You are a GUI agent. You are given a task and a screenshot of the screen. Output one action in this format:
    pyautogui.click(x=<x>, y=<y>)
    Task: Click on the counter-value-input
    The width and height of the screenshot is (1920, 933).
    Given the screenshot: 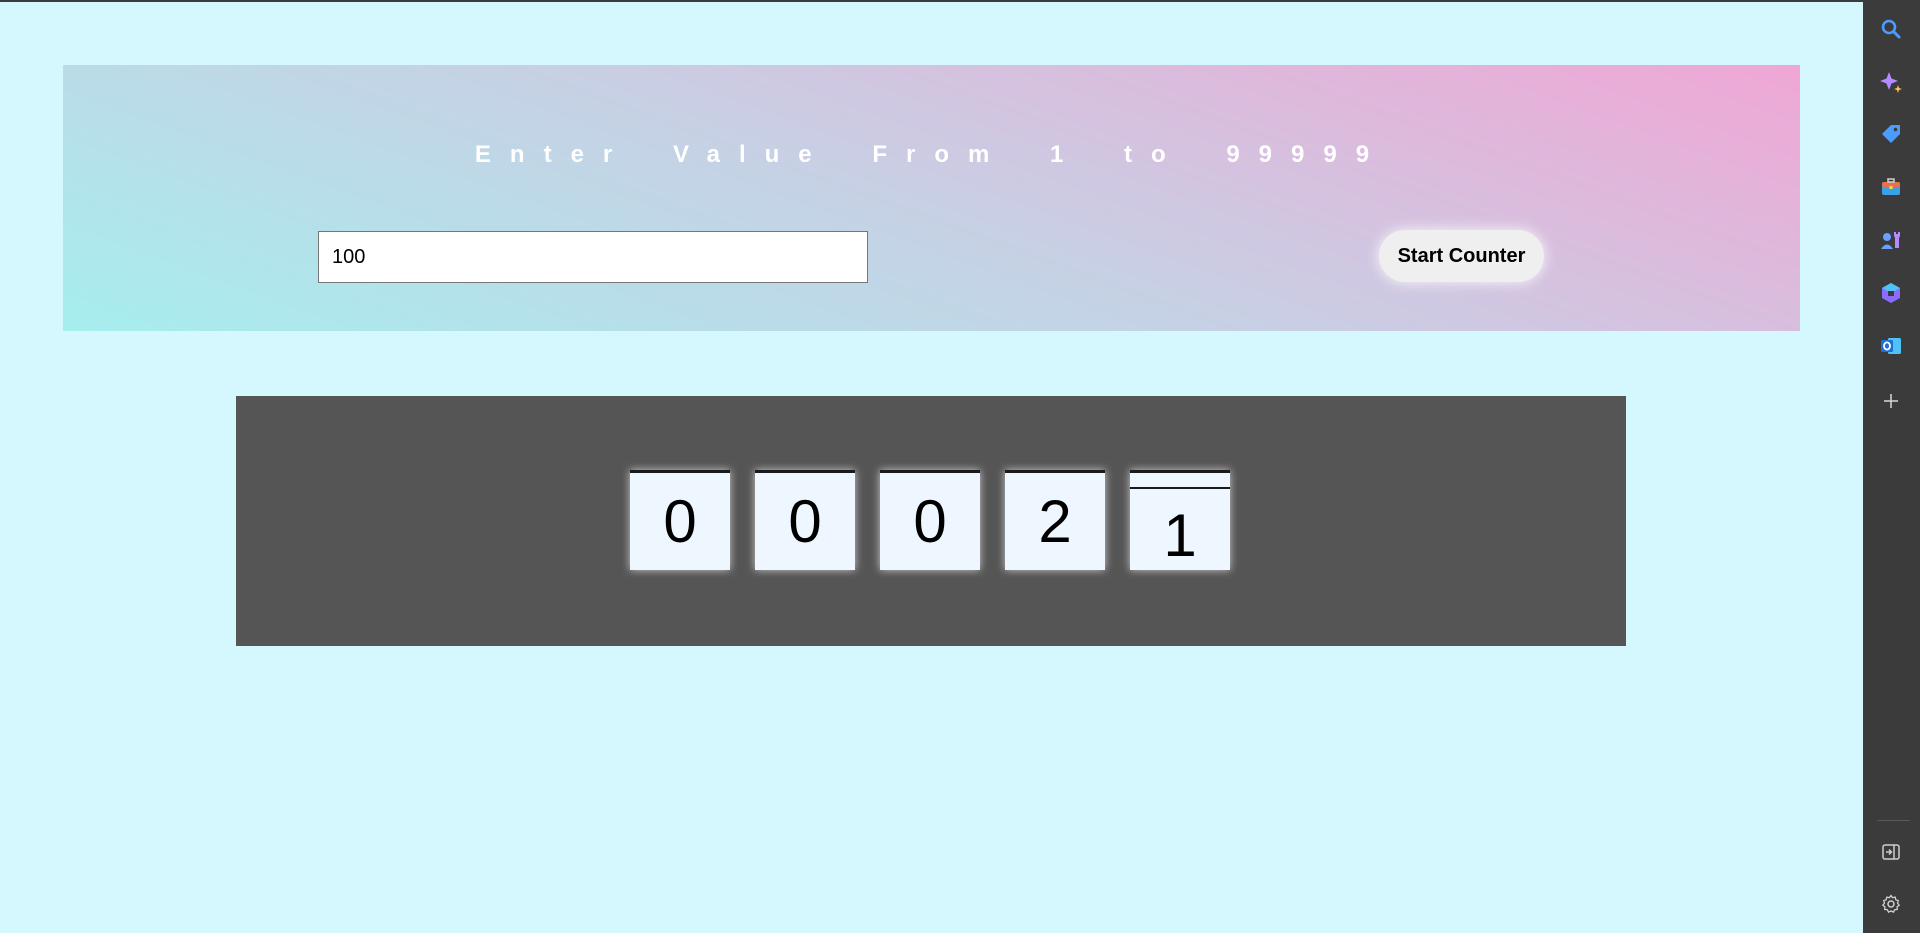 What is the action you would take?
    pyautogui.click(x=593, y=257)
    